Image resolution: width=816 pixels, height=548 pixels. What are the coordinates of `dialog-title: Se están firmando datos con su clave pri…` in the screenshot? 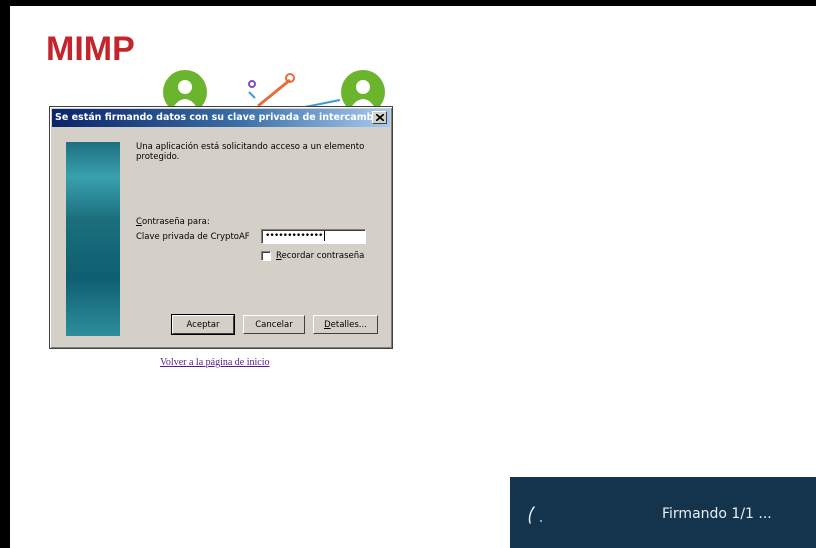 It's located at (219, 117).